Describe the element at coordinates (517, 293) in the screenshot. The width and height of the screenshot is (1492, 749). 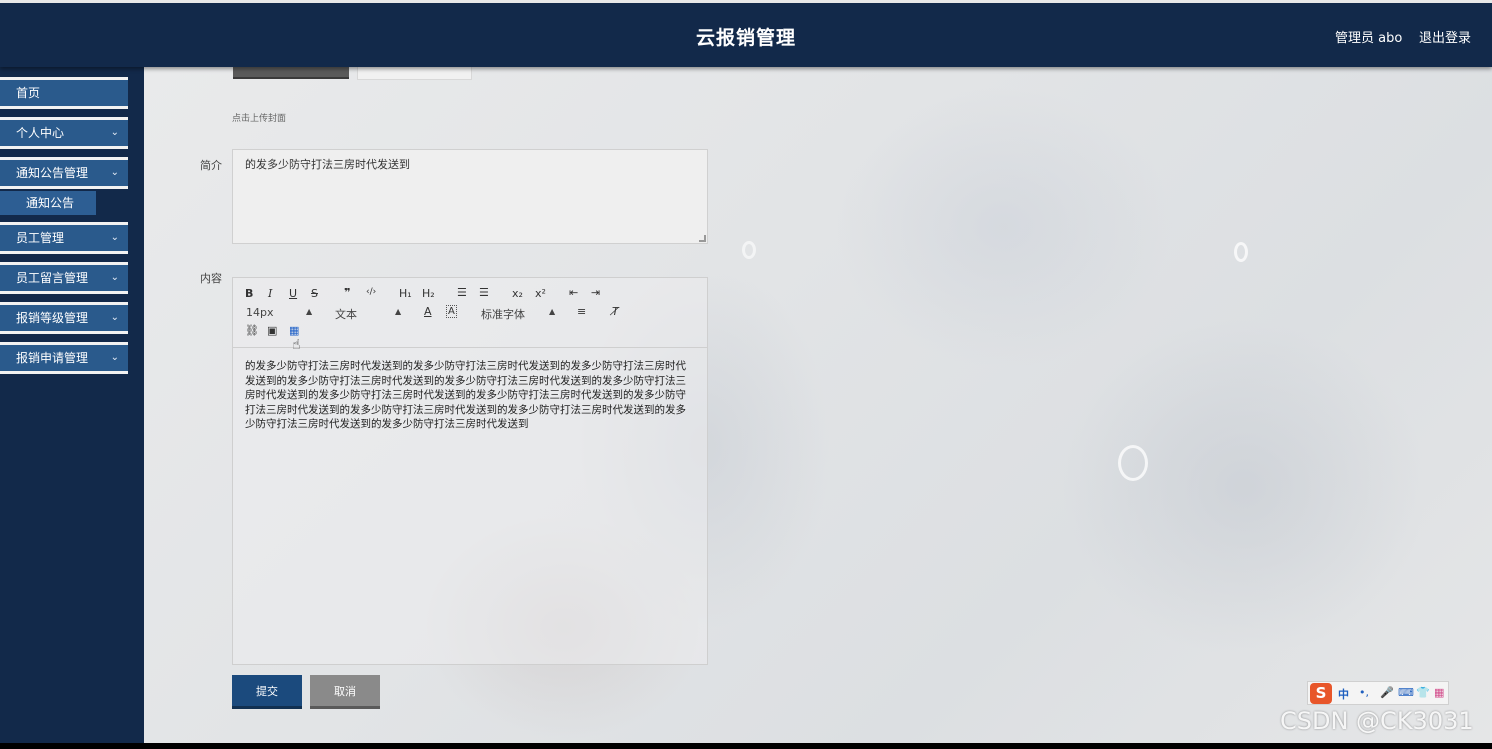
I see `subscript-icon: x₂` at that location.